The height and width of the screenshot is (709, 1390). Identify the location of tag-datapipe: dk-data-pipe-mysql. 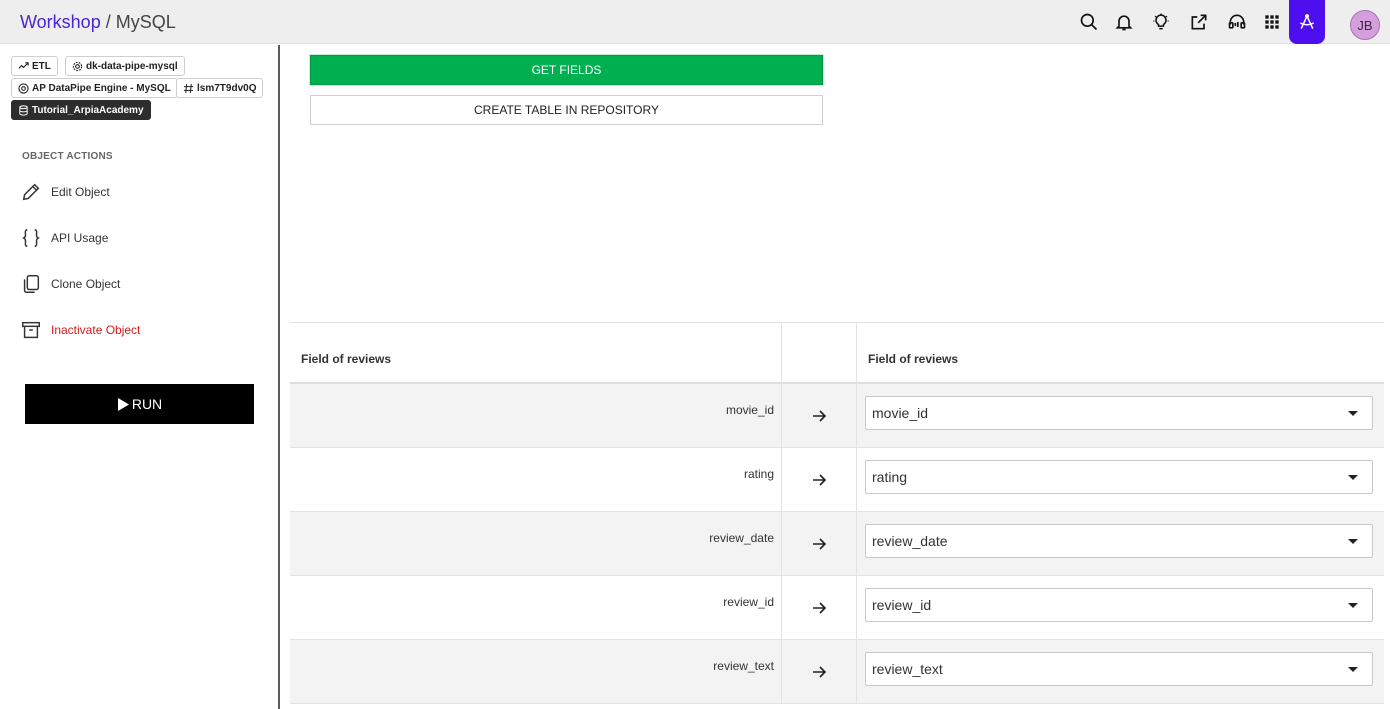
(125, 66).